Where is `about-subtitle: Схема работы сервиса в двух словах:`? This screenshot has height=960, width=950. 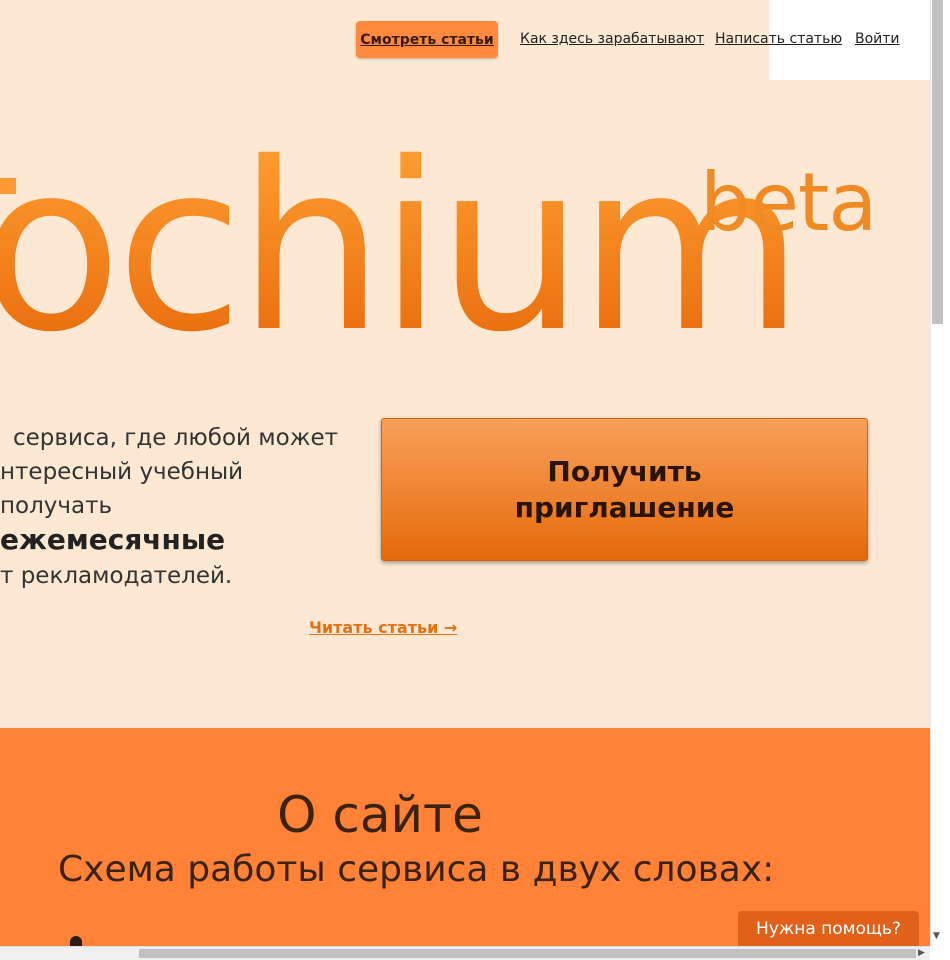 about-subtitle: Схема работы сервиса в двух словах: is located at coordinates (416, 869).